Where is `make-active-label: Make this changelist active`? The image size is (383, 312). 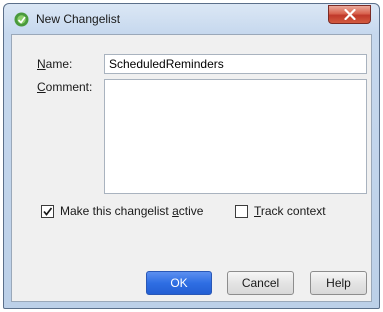 make-active-label: Make this changelist active is located at coordinates (132, 211).